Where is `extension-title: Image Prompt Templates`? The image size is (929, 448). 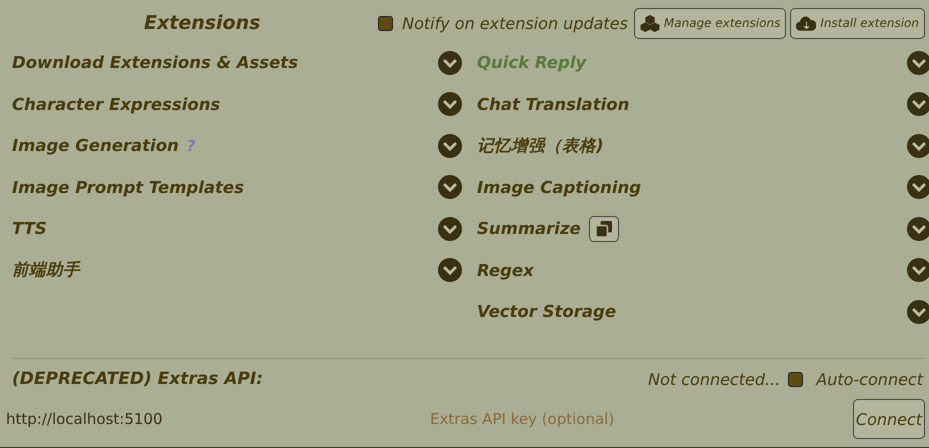 extension-title: Image Prompt Templates is located at coordinates (128, 187).